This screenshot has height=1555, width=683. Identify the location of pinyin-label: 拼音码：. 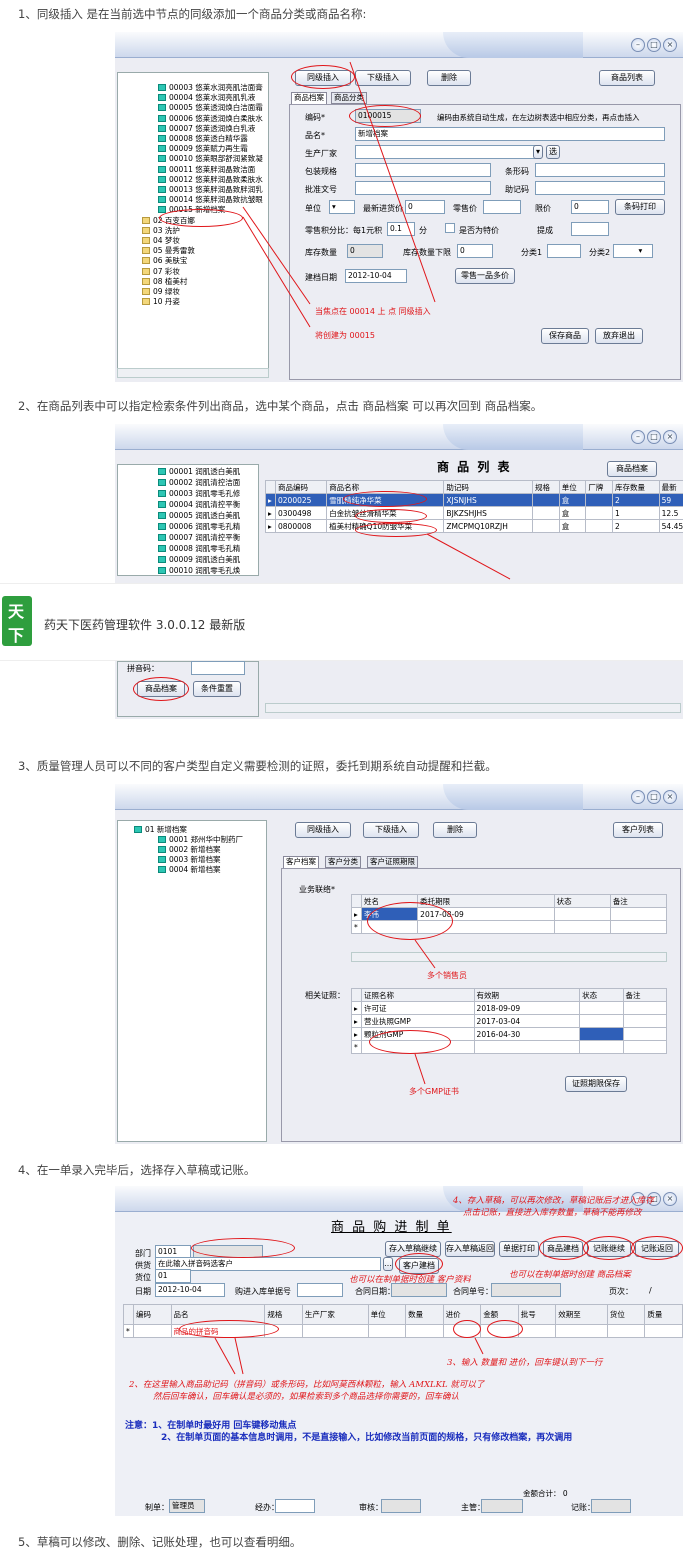
(143, 668).